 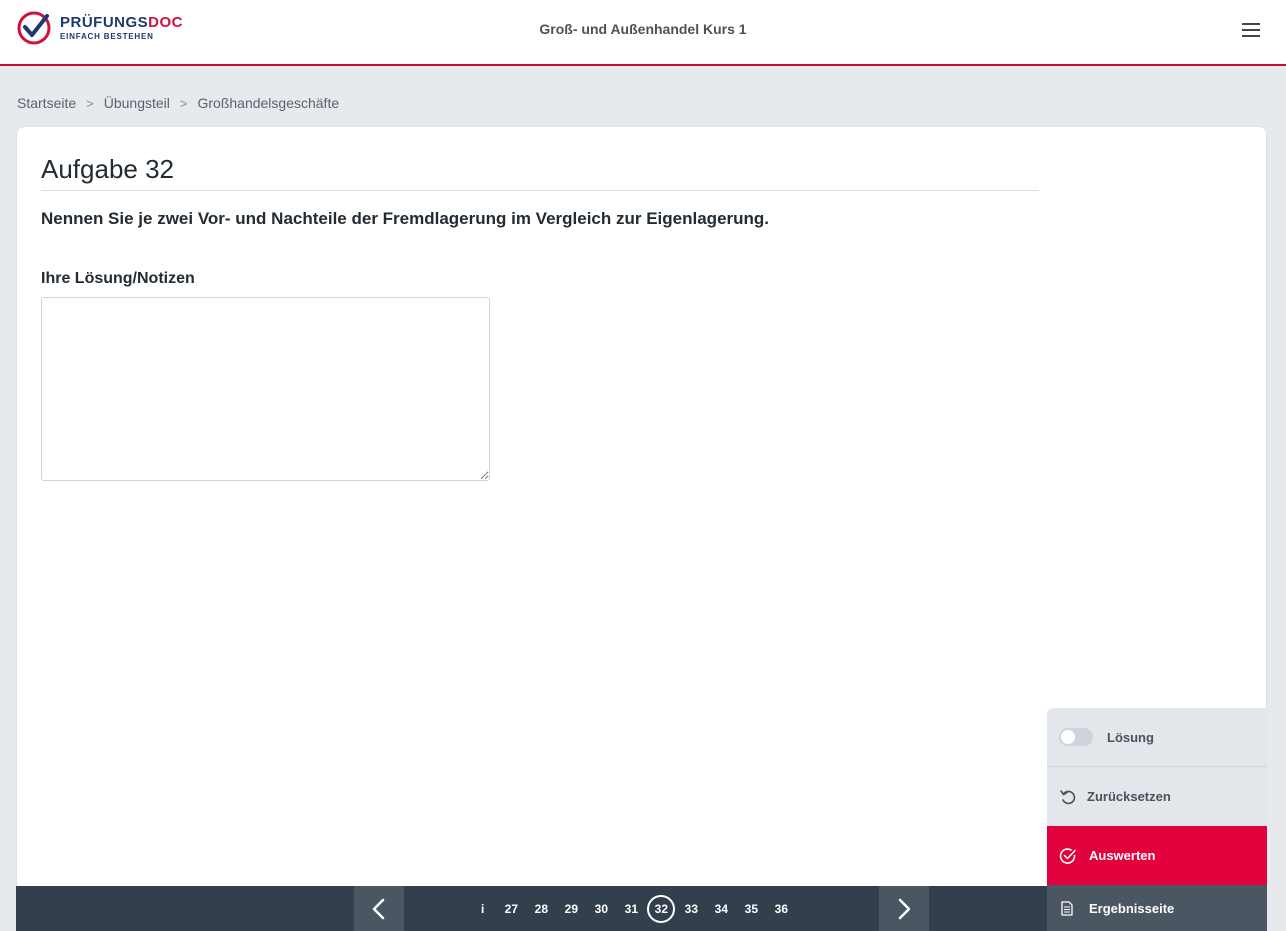 I want to click on reset-icon, so click(x=1068, y=796).